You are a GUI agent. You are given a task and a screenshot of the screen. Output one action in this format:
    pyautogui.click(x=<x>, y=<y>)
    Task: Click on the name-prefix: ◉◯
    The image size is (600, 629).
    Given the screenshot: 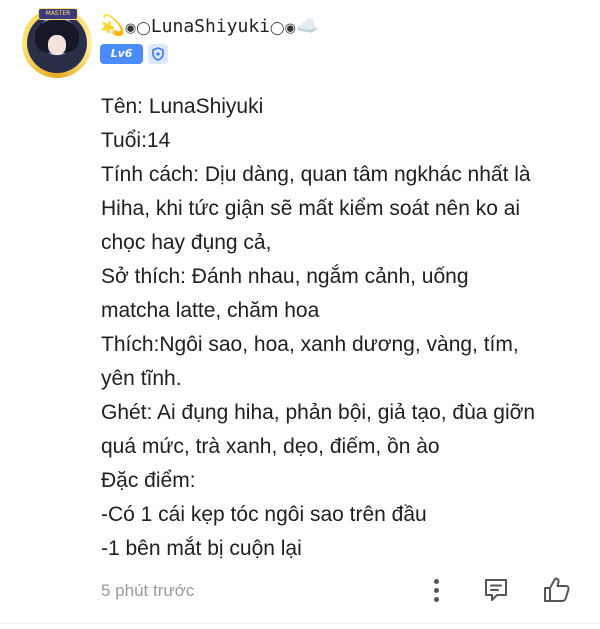 What is the action you would take?
    pyautogui.click(x=137, y=28)
    